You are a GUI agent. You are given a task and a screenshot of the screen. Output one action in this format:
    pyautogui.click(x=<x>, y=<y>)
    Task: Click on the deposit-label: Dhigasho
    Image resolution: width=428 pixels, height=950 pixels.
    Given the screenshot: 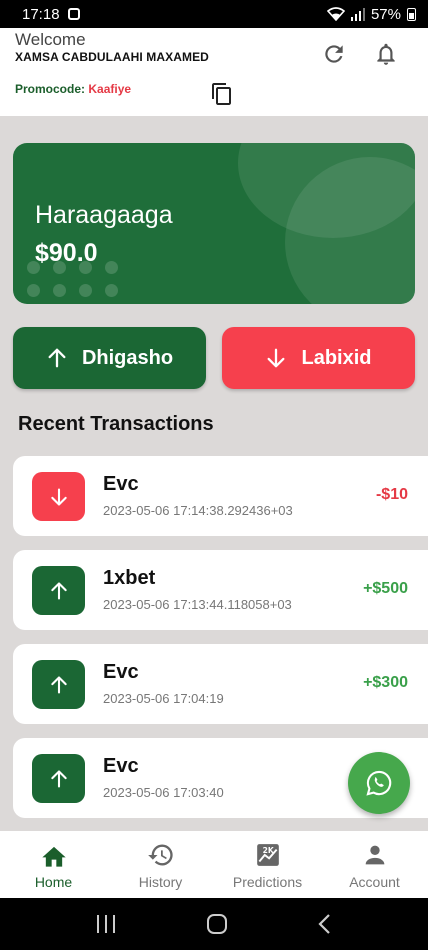 What is the action you would take?
    pyautogui.click(x=127, y=357)
    